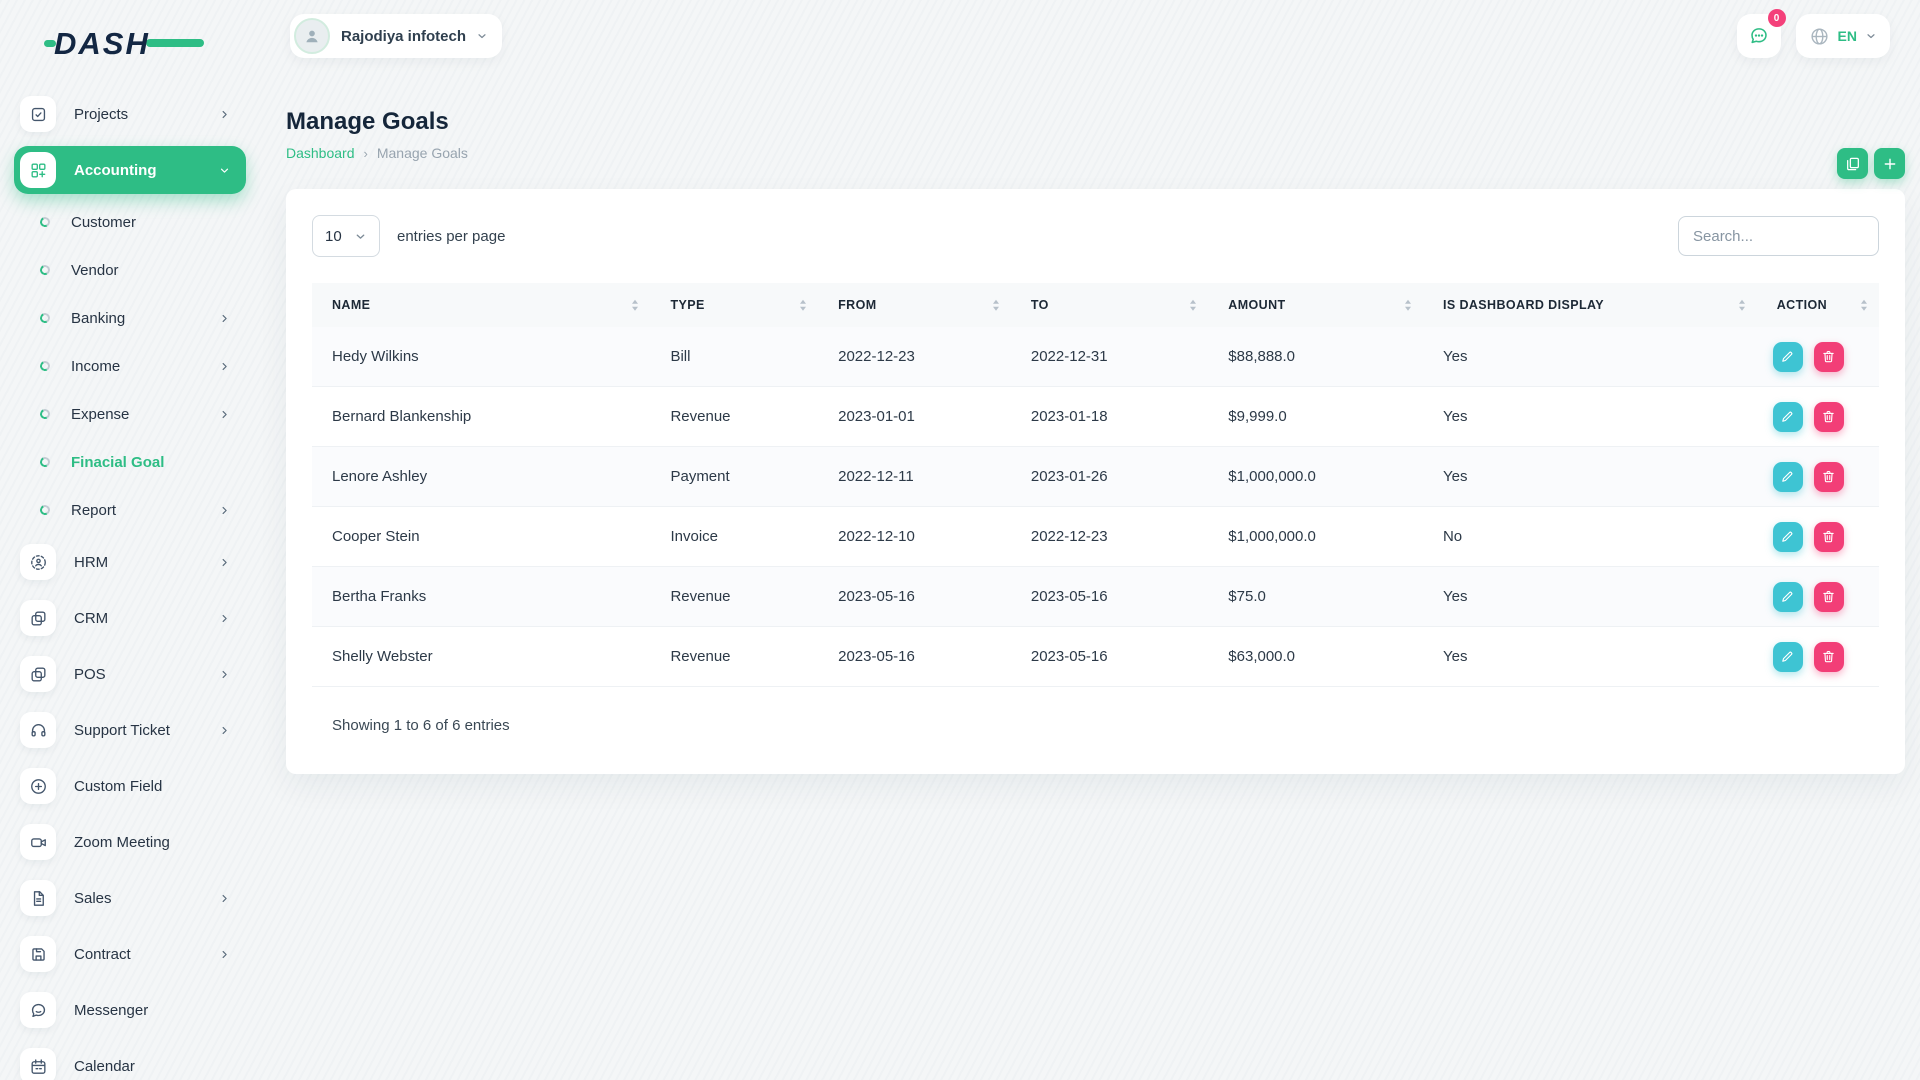 This screenshot has width=1920, height=1080. Describe the element at coordinates (375, 356) in the screenshot. I see `cell-name: Hedy Wilkins` at that location.